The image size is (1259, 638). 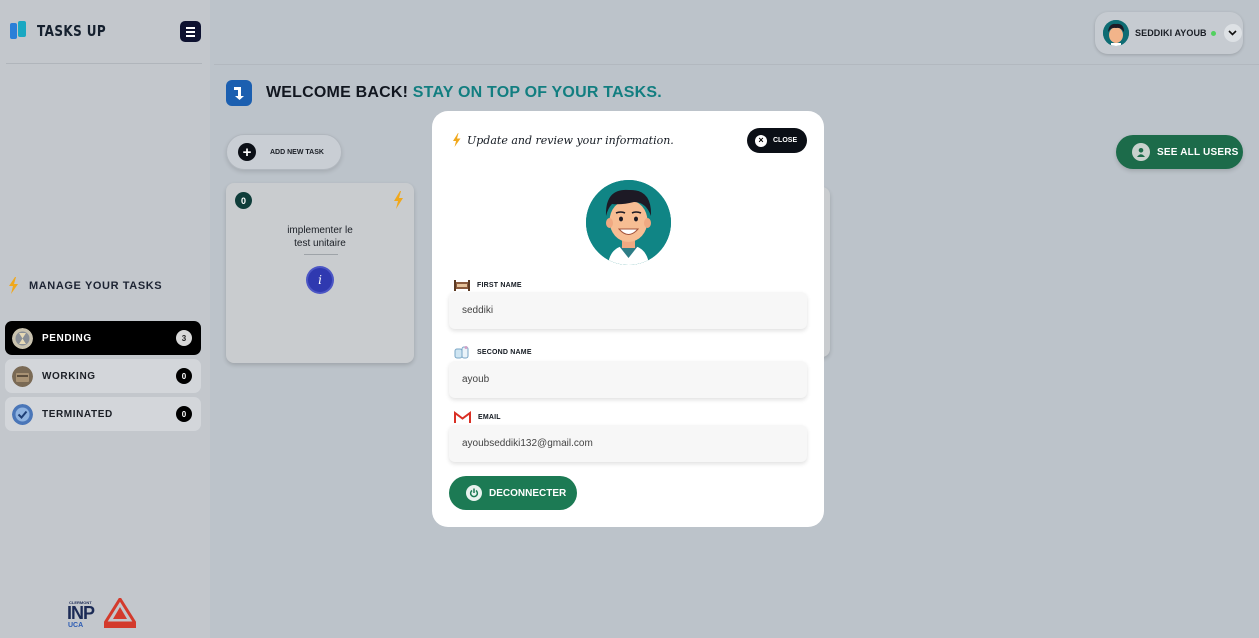 I want to click on second-name-label: SECOND NAME, so click(x=493, y=352).